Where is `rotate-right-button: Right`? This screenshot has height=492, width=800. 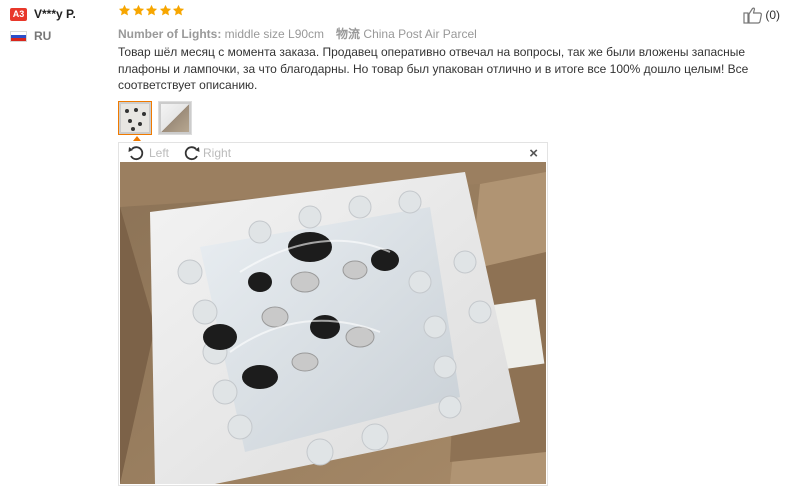 rotate-right-button: Right is located at coordinates (206, 153).